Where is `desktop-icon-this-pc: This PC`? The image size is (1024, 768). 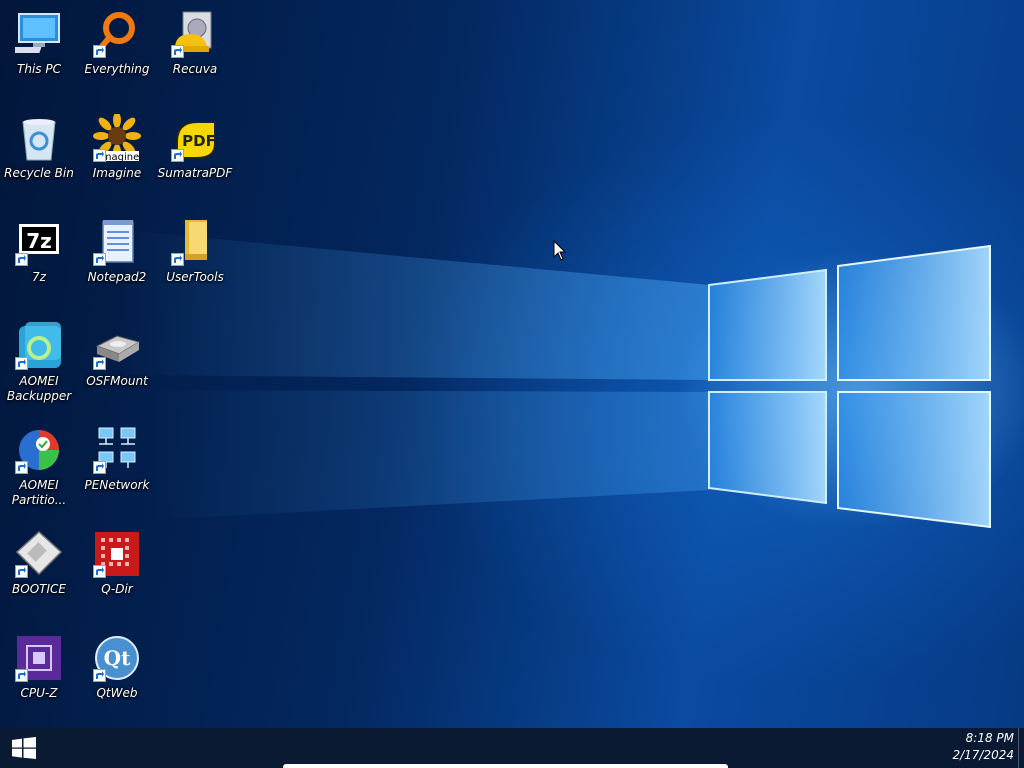
desktop-icon-this-pc: This PC is located at coordinates (39, 54).